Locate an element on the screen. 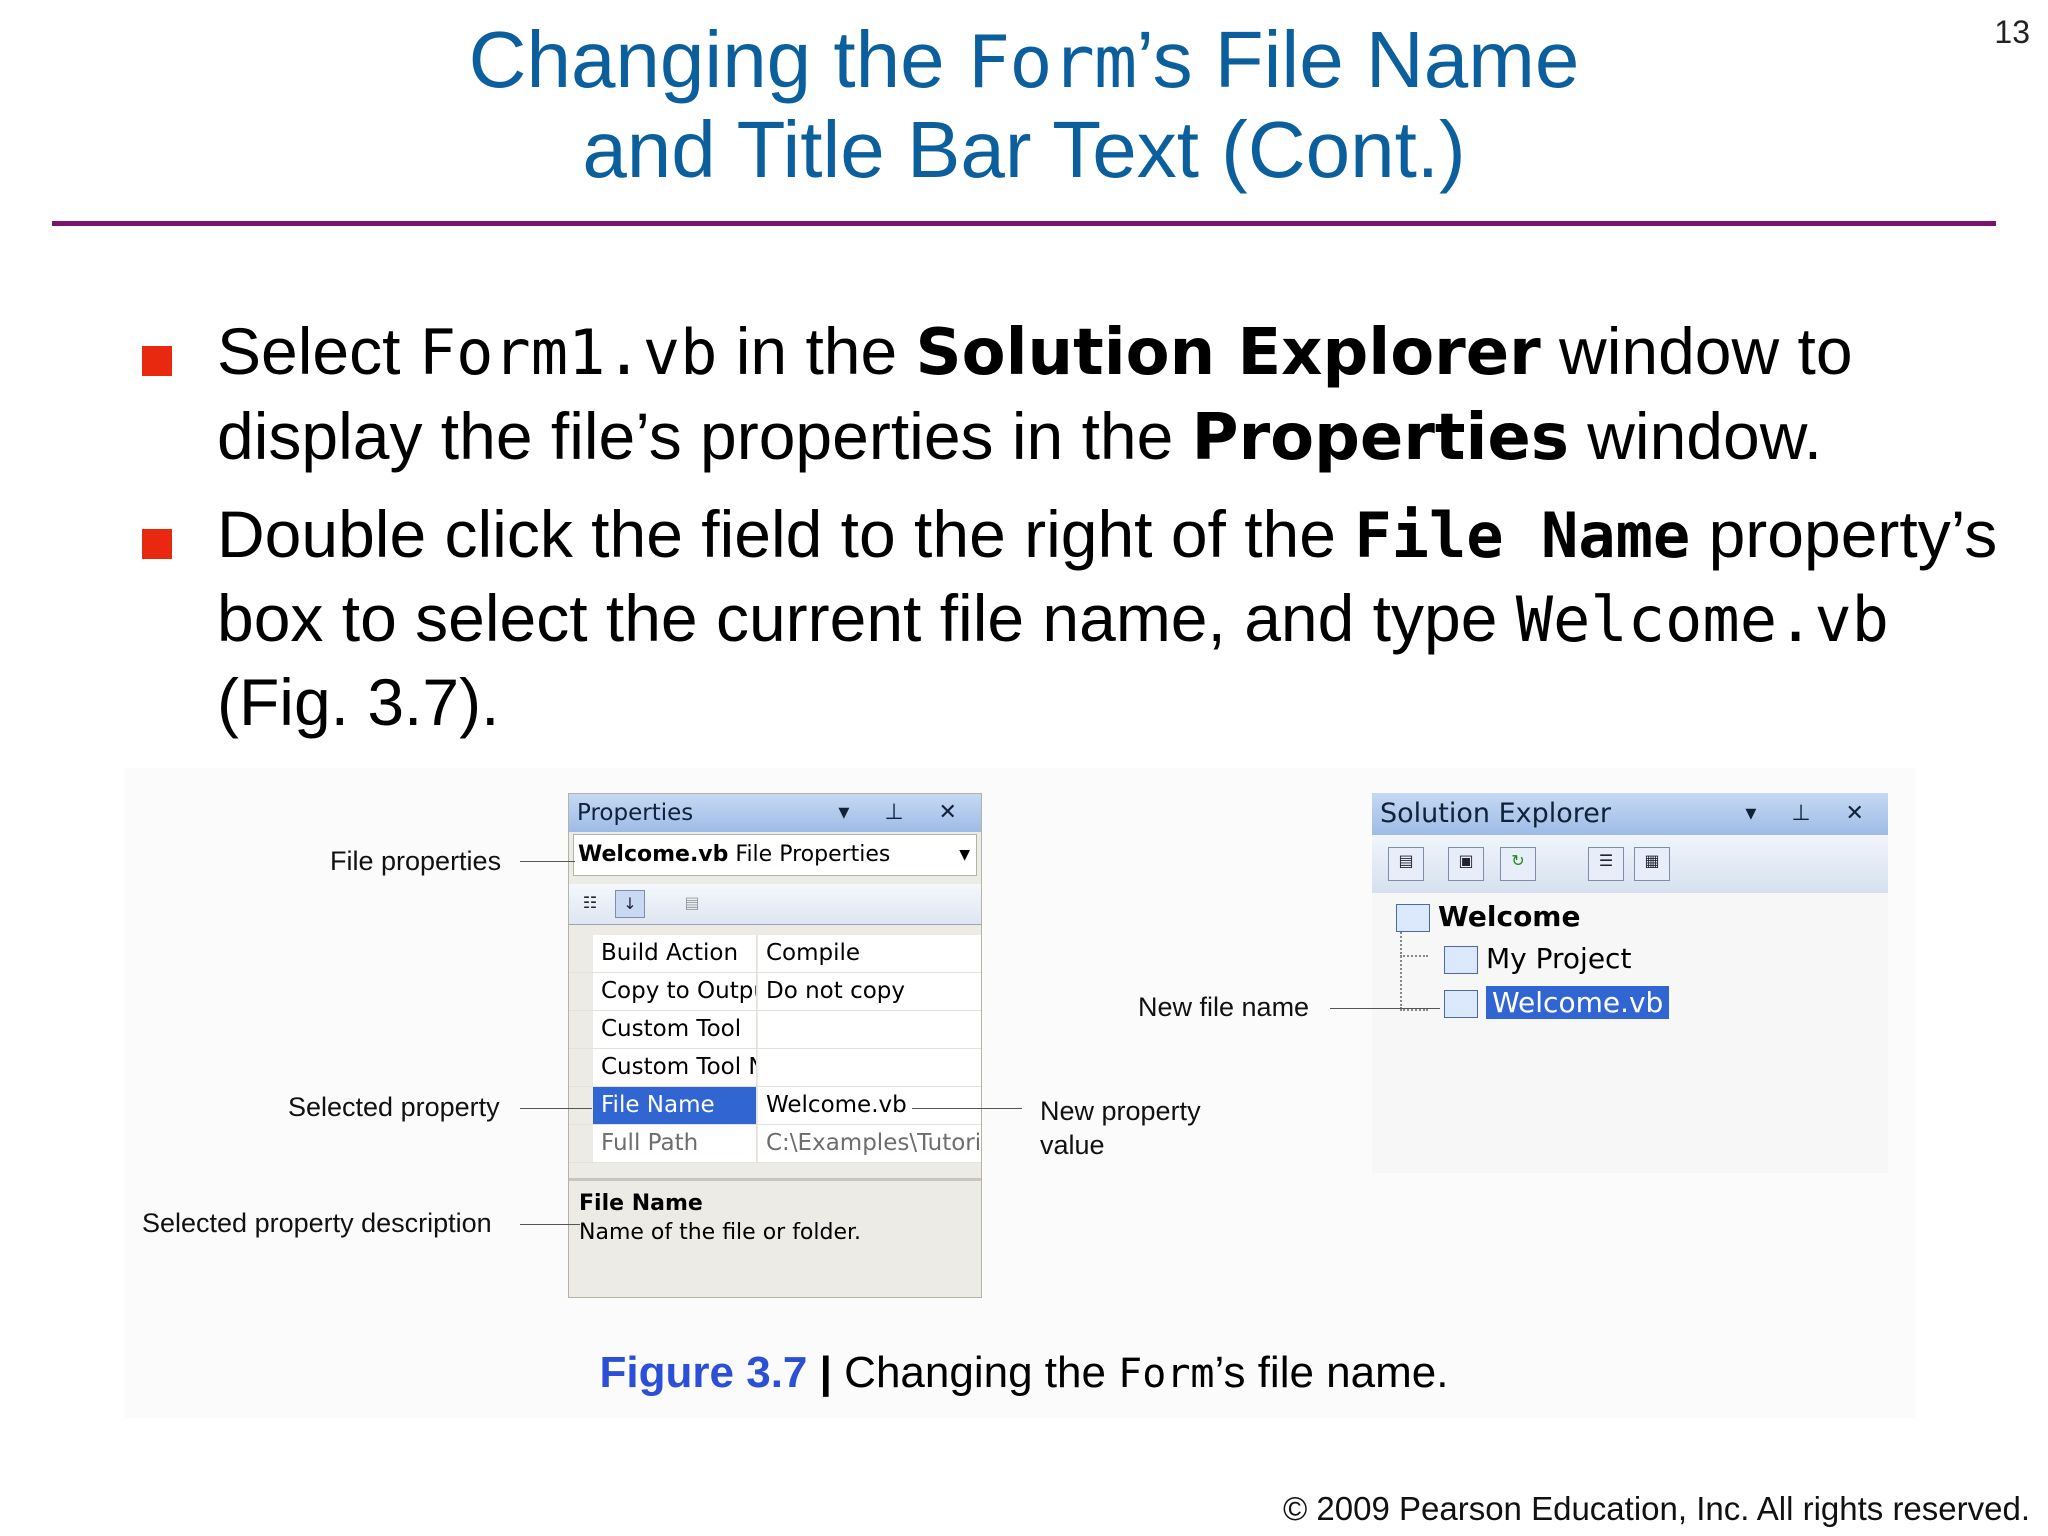  property-value: Compile is located at coordinates (869, 953).